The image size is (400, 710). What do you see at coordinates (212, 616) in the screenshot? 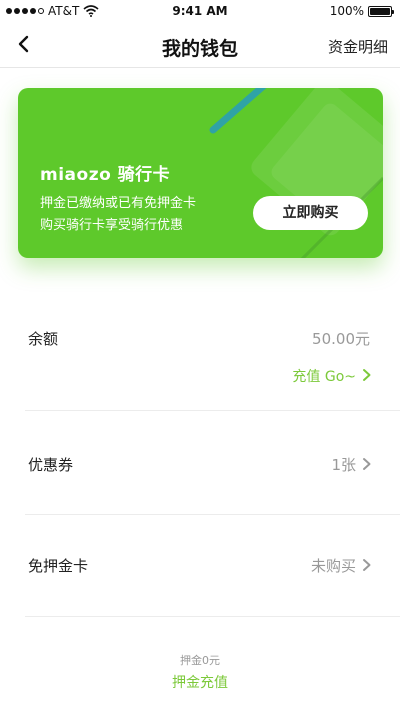
I see `divider` at bounding box center [212, 616].